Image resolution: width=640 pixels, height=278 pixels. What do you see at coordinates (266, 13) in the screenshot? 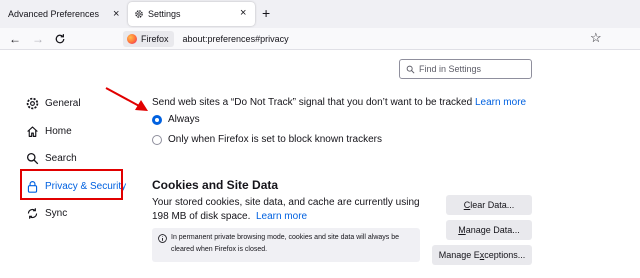
I see `new-tab-button: +` at bounding box center [266, 13].